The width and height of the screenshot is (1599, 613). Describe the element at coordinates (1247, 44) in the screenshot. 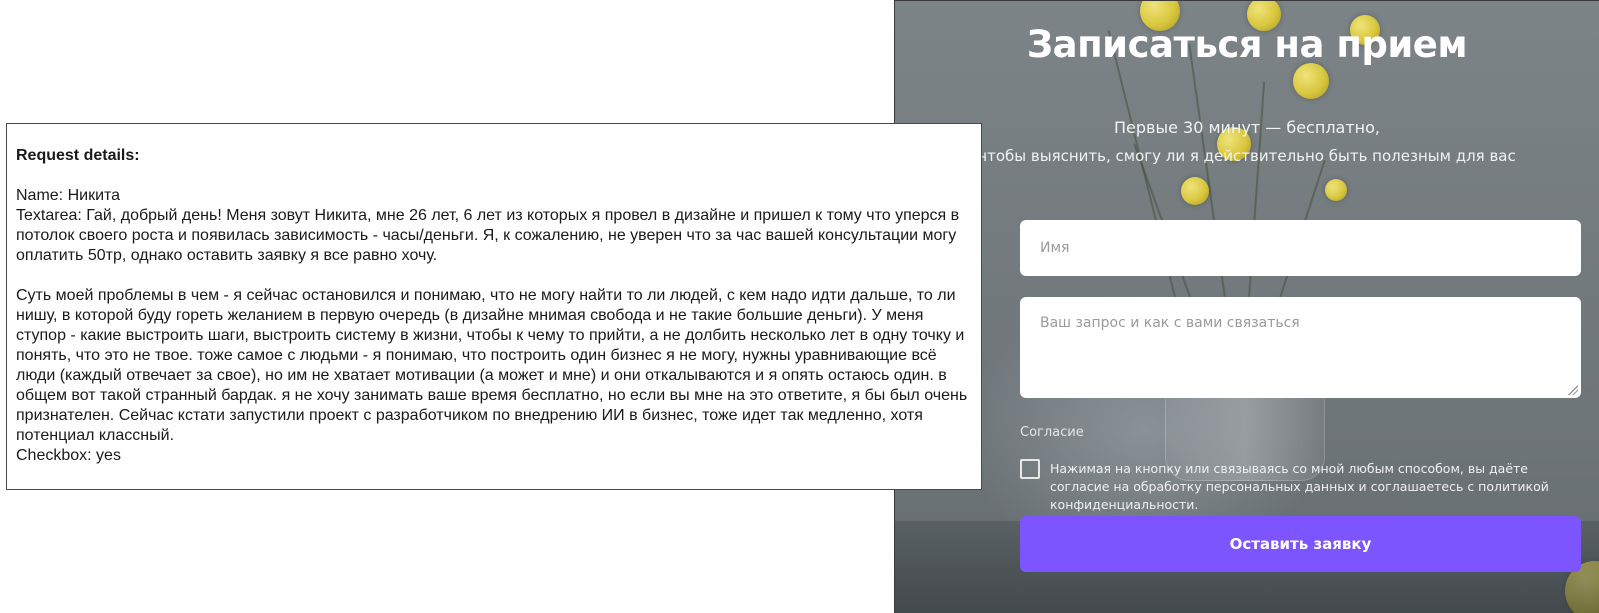

I see `booking-title: Записаться на прием` at that location.